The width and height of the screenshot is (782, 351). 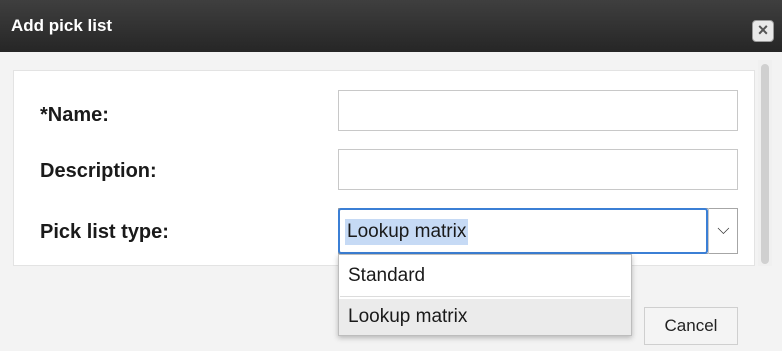 What do you see at coordinates (485, 317) in the screenshot?
I see `dropdown-option-lookup-matrix: Lookup matrix` at bounding box center [485, 317].